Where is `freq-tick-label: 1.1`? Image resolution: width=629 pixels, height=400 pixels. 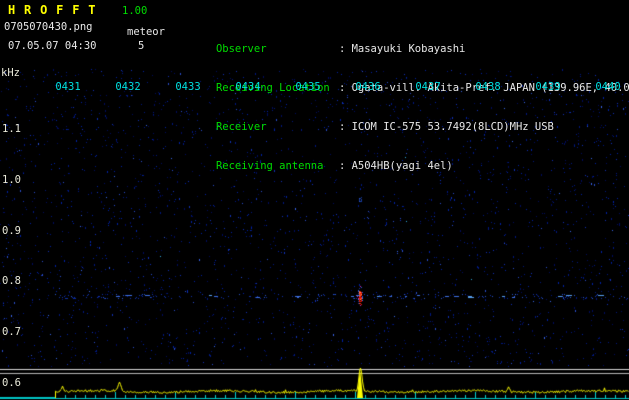 freq-tick-label: 1.1 is located at coordinates (11, 129).